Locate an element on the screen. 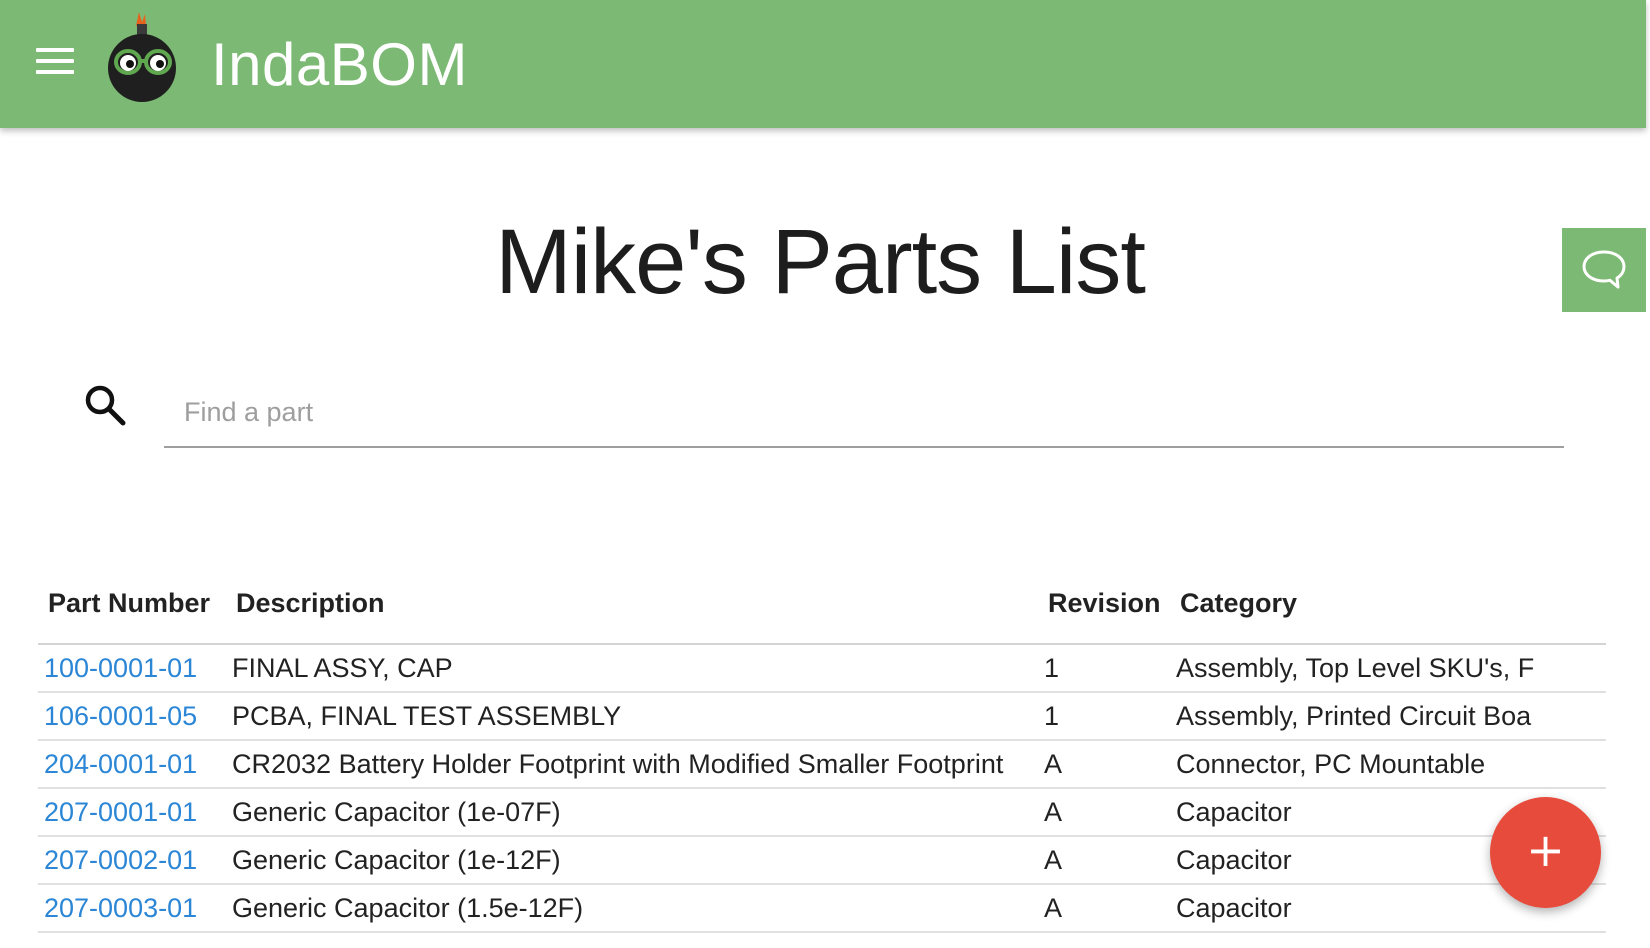 This screenshot has height=948, width=1650. top-app-bar: IndaBOM is located at coordinates (823, 64).